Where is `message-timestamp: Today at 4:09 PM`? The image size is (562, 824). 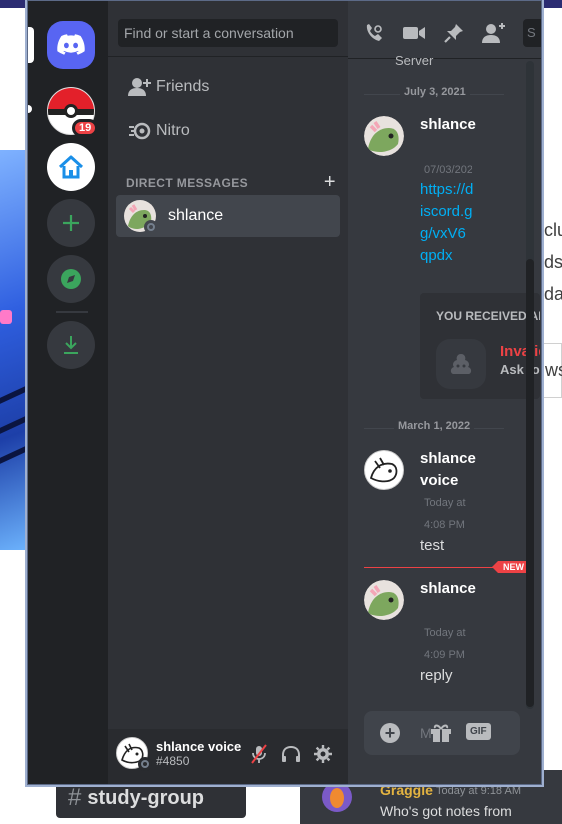 message-timestamp: Today at 4:09 PM is located at coordinates (445, 644).